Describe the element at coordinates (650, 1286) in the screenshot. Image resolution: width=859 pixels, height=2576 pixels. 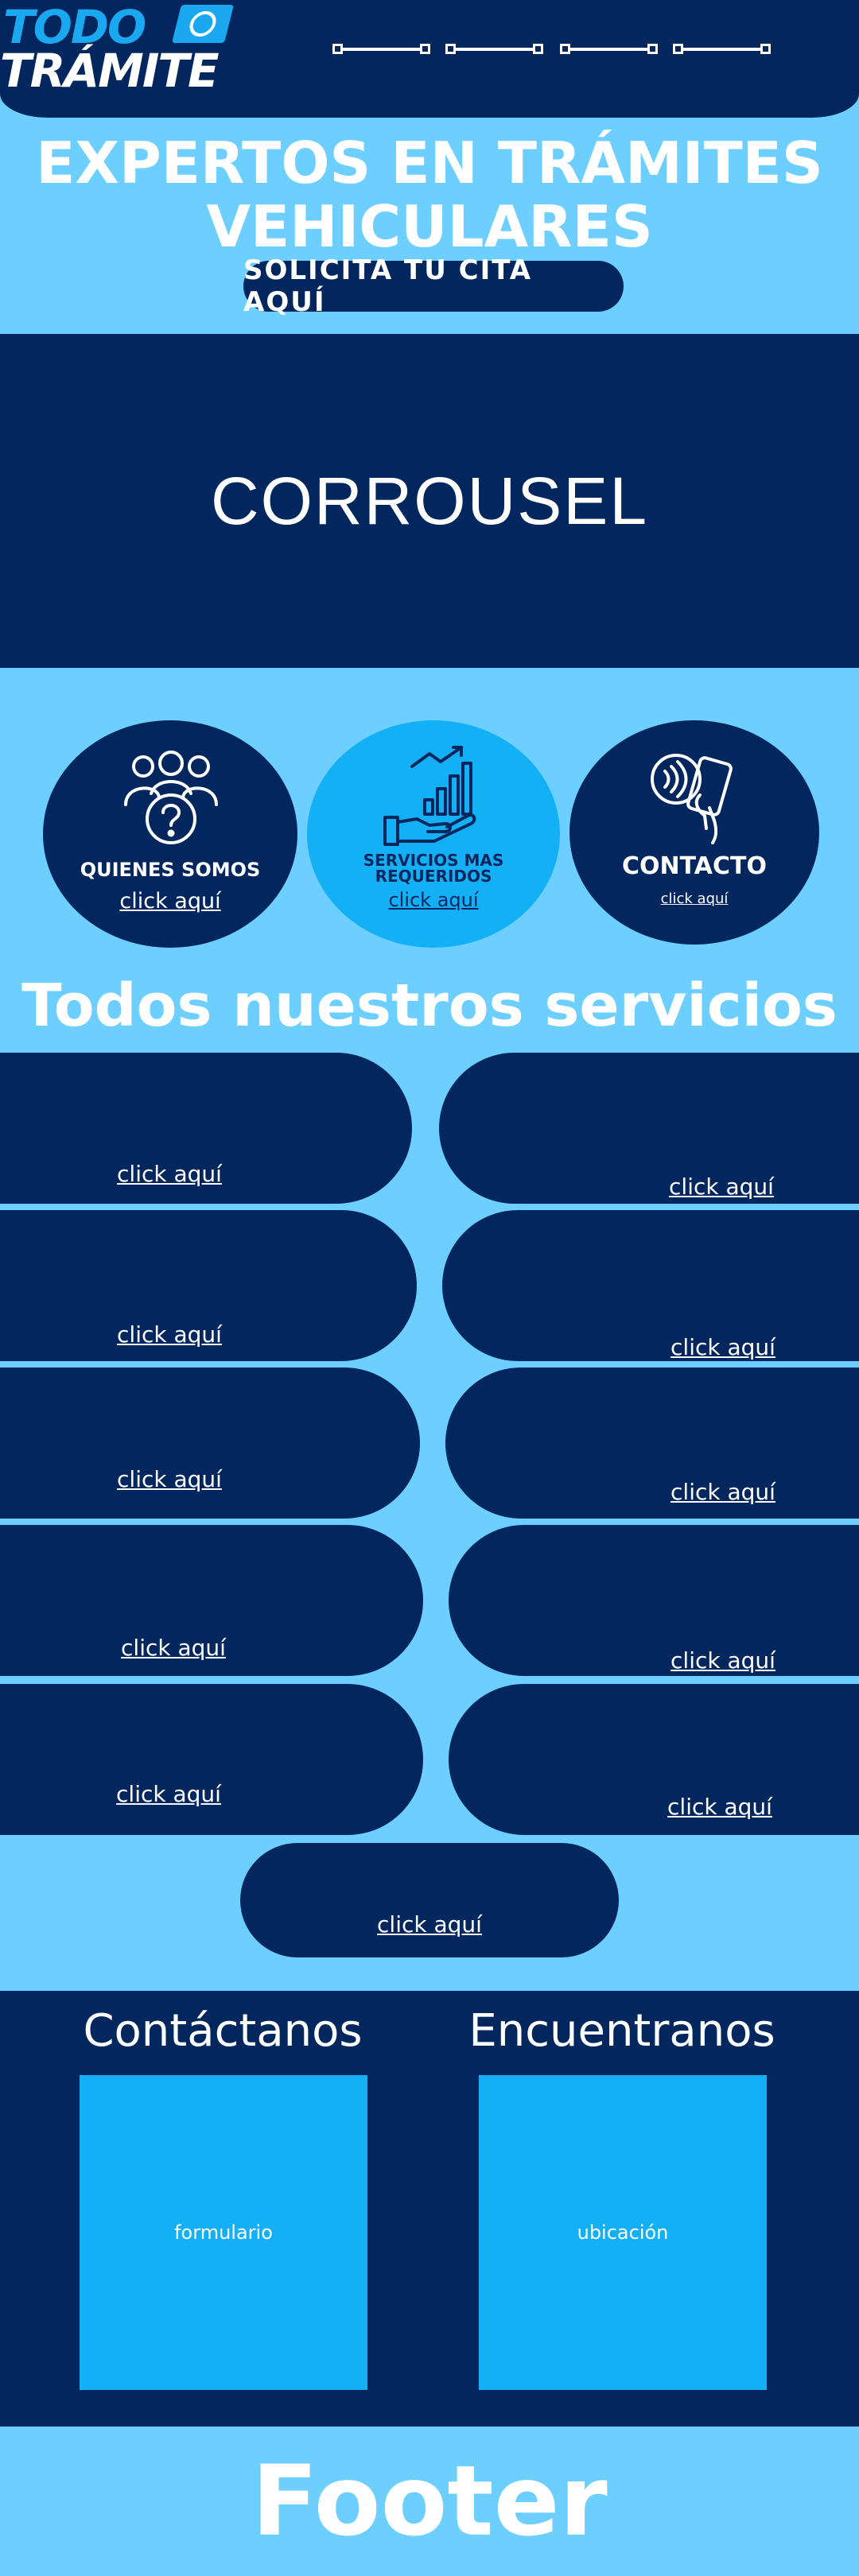
I see `service-card-4: click aquí` at that location.